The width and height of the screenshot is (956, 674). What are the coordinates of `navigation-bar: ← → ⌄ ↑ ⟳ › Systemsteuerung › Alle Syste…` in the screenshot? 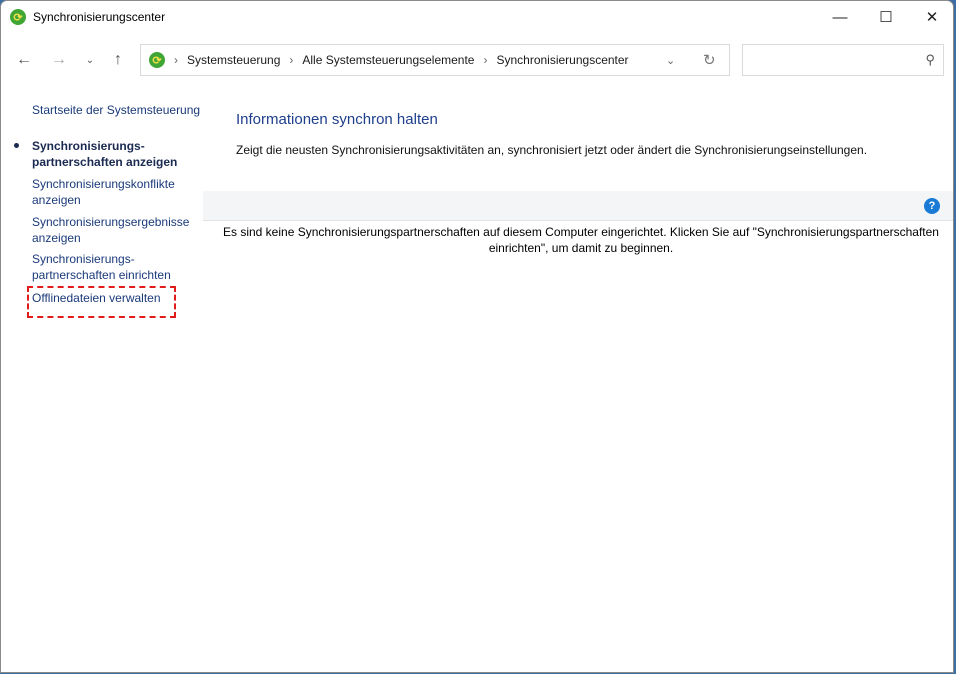 It's located at (477, 60).